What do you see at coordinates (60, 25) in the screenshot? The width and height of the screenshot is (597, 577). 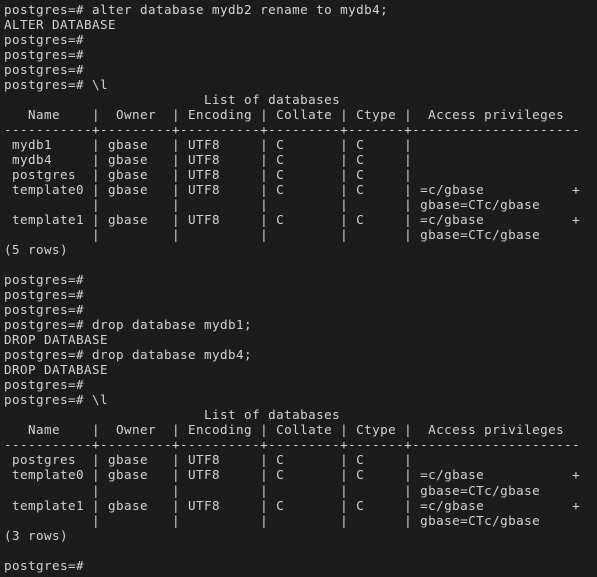 I see `terminal-line: ALTER DATABASE` at bounding box center [60, 25].